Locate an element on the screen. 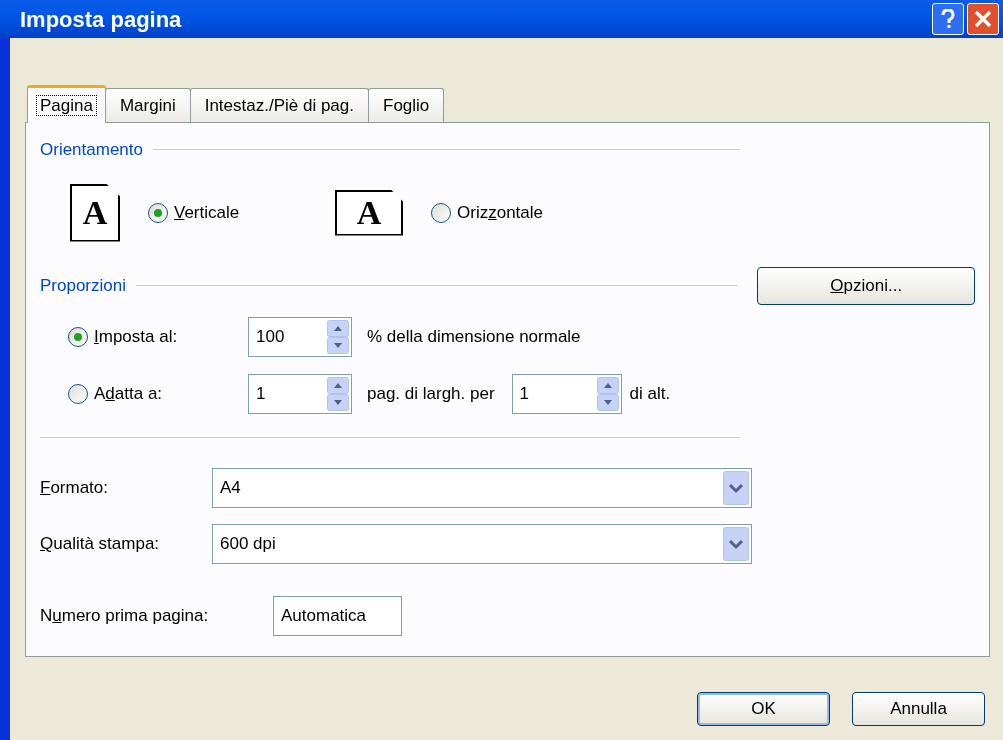 Image resolution: width=1003 pixels, height=740 pixels. radio-label: Adatta a: is located at coordinates (128, 393).